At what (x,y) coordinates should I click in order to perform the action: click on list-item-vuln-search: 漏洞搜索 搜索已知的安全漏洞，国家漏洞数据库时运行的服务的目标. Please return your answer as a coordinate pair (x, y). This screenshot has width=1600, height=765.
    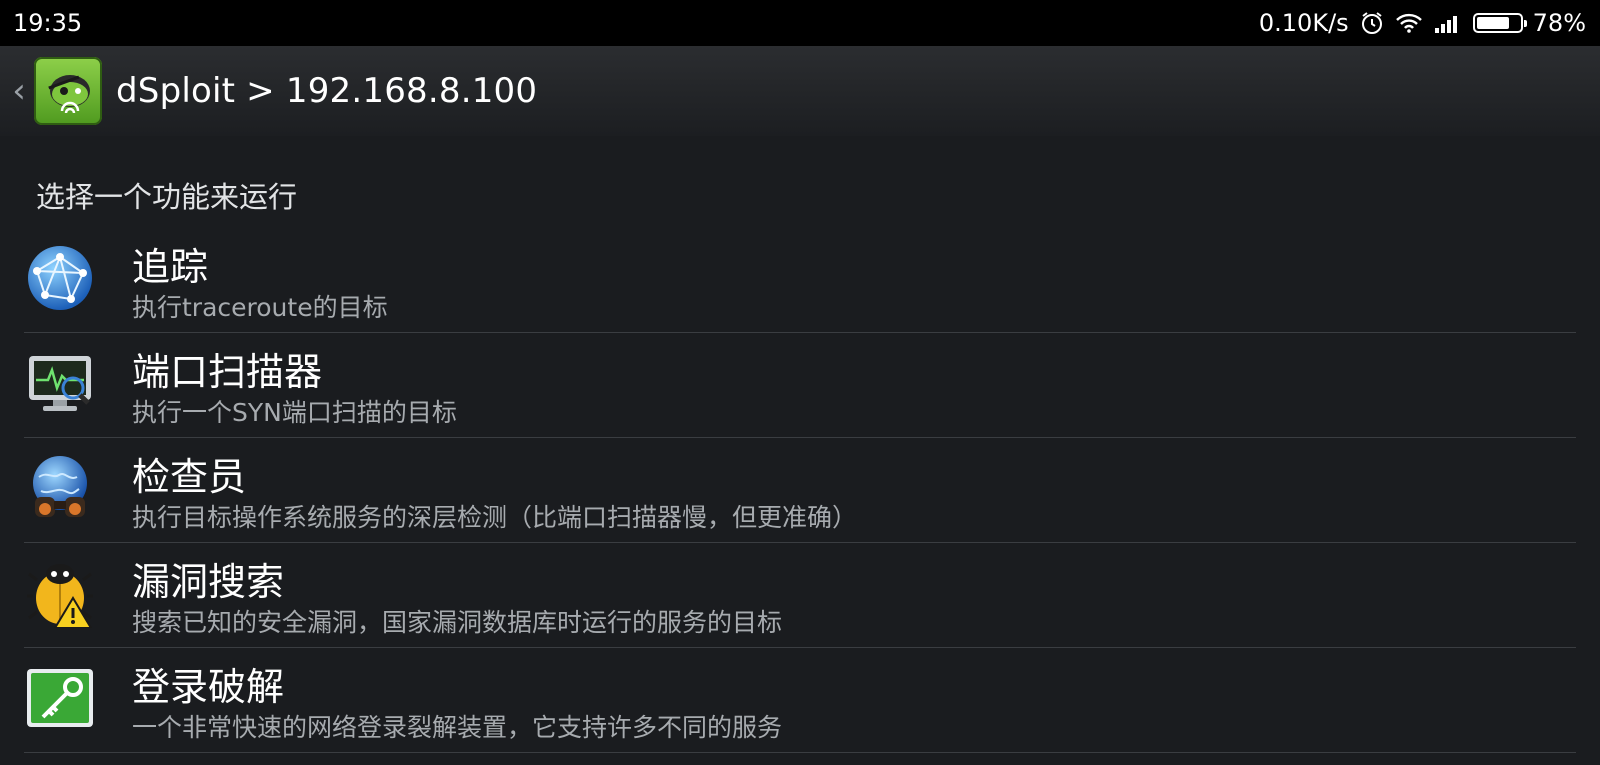
    Looking at the image, I should click on (800, 595).